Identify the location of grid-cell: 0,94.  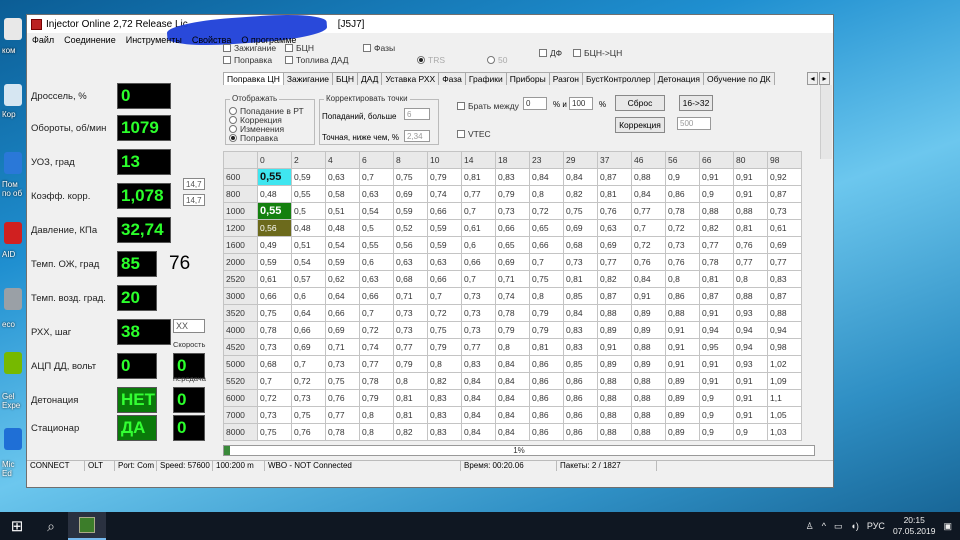
(784, 330).